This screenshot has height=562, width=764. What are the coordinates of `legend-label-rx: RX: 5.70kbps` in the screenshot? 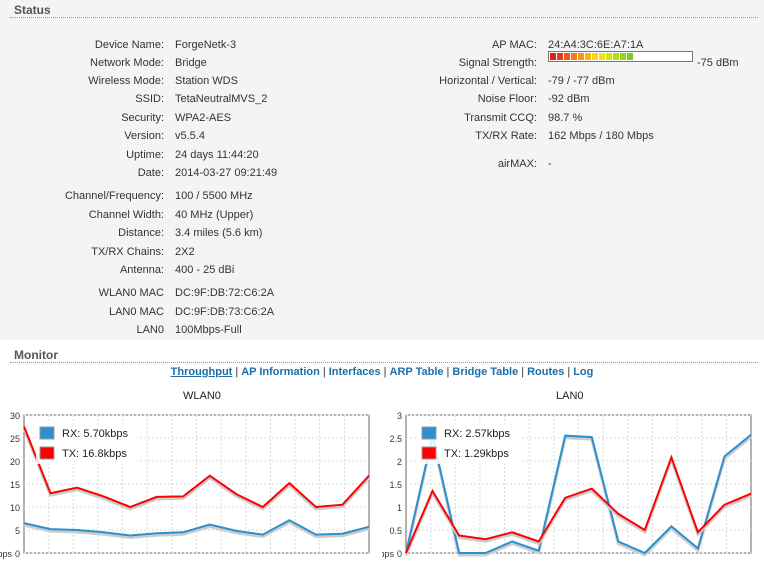 It's located at (95, 434).